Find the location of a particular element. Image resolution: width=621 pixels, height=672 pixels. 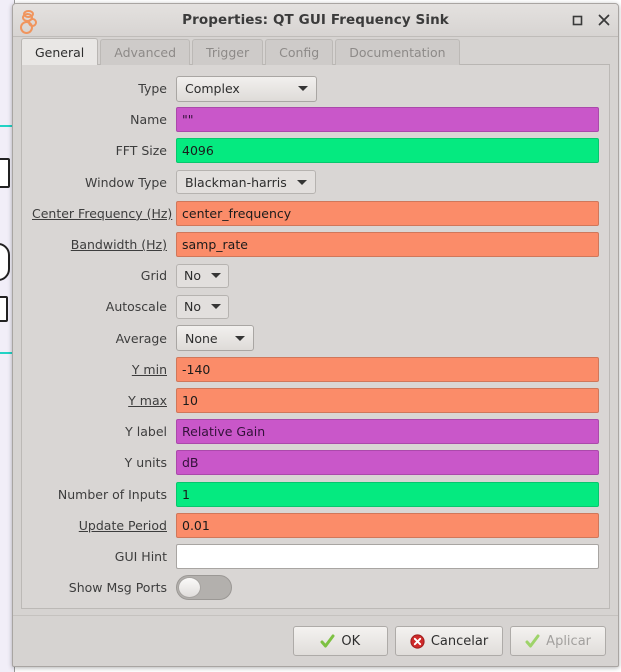

label-y-max: Y max is located at coordinates (147, 400).